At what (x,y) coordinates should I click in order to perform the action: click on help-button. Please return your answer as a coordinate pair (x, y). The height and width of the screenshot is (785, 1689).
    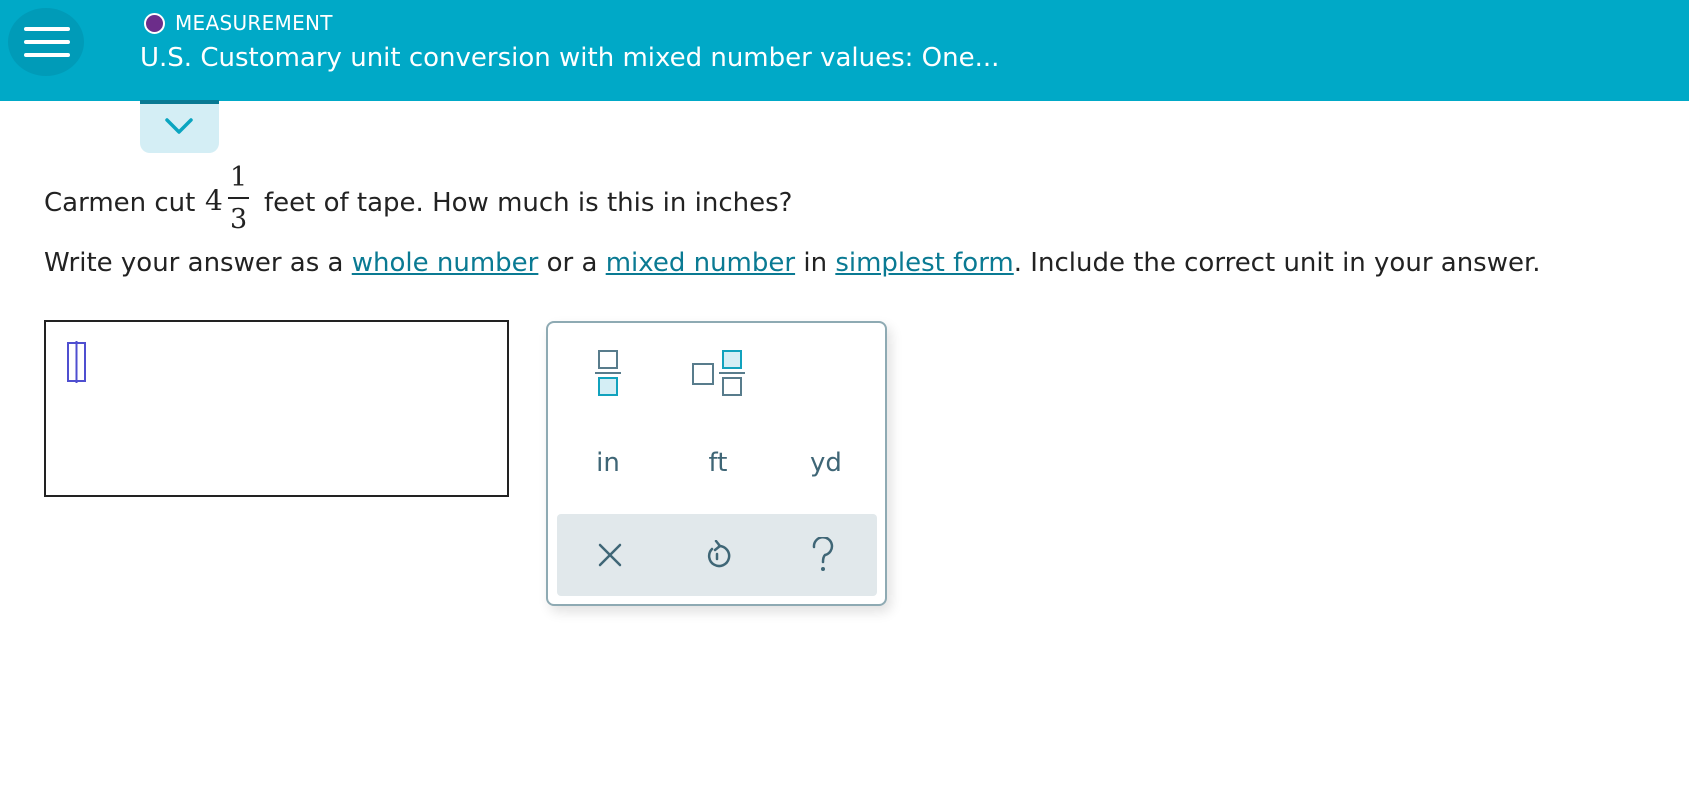
    Looking at the image, I should click on (823, 555).